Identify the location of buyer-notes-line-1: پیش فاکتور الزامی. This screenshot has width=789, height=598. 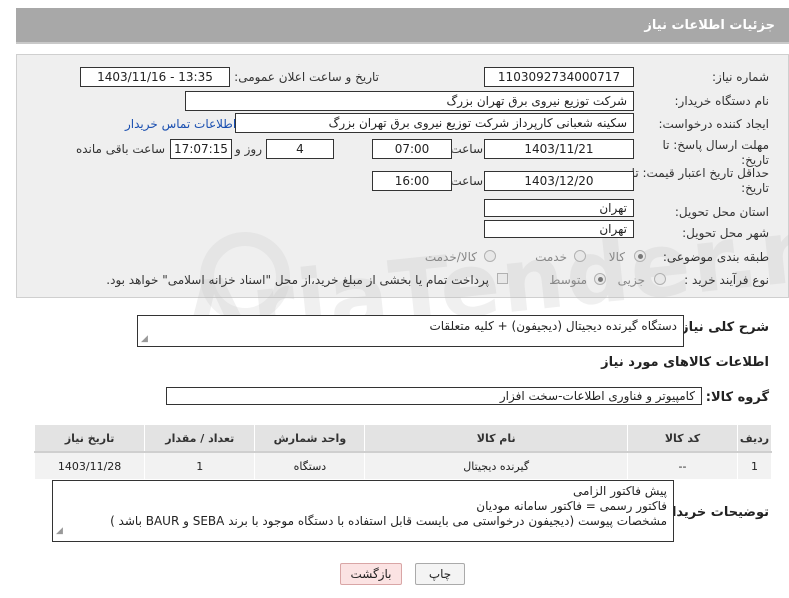
(620, 491).